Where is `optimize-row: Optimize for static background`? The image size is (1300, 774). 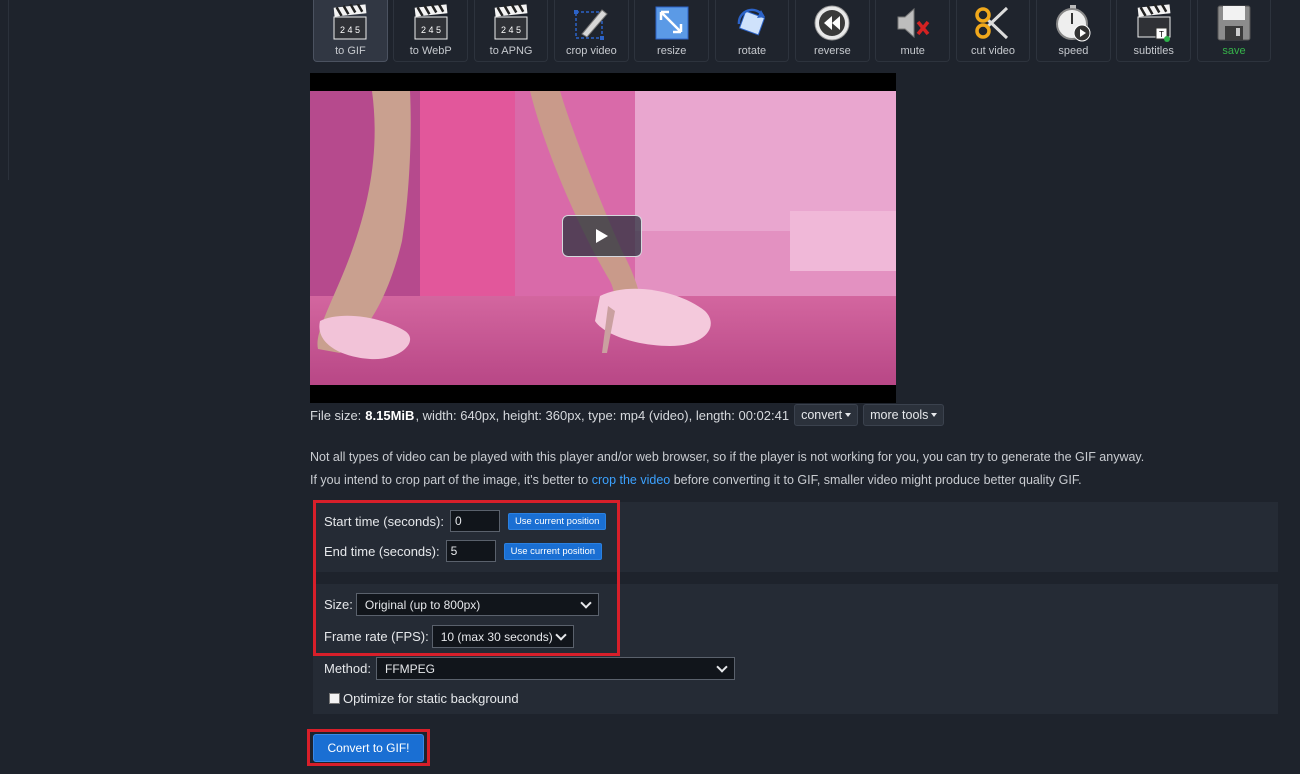 optimize-row: Optimize for static background is located at coordinates (424, 698).